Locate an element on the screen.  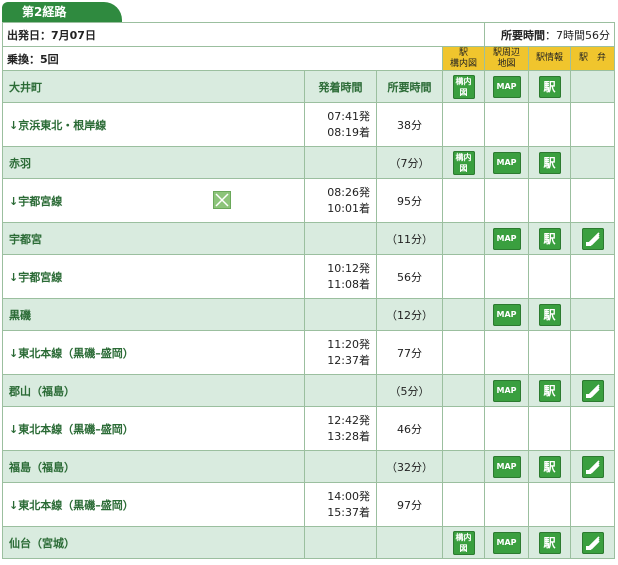
time-cell: 14:00発 15:37着 is located at coordinates (340, 504).